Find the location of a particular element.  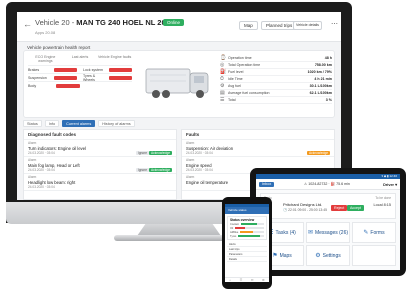

status-label: Oil is located at coordinates (232, 228).